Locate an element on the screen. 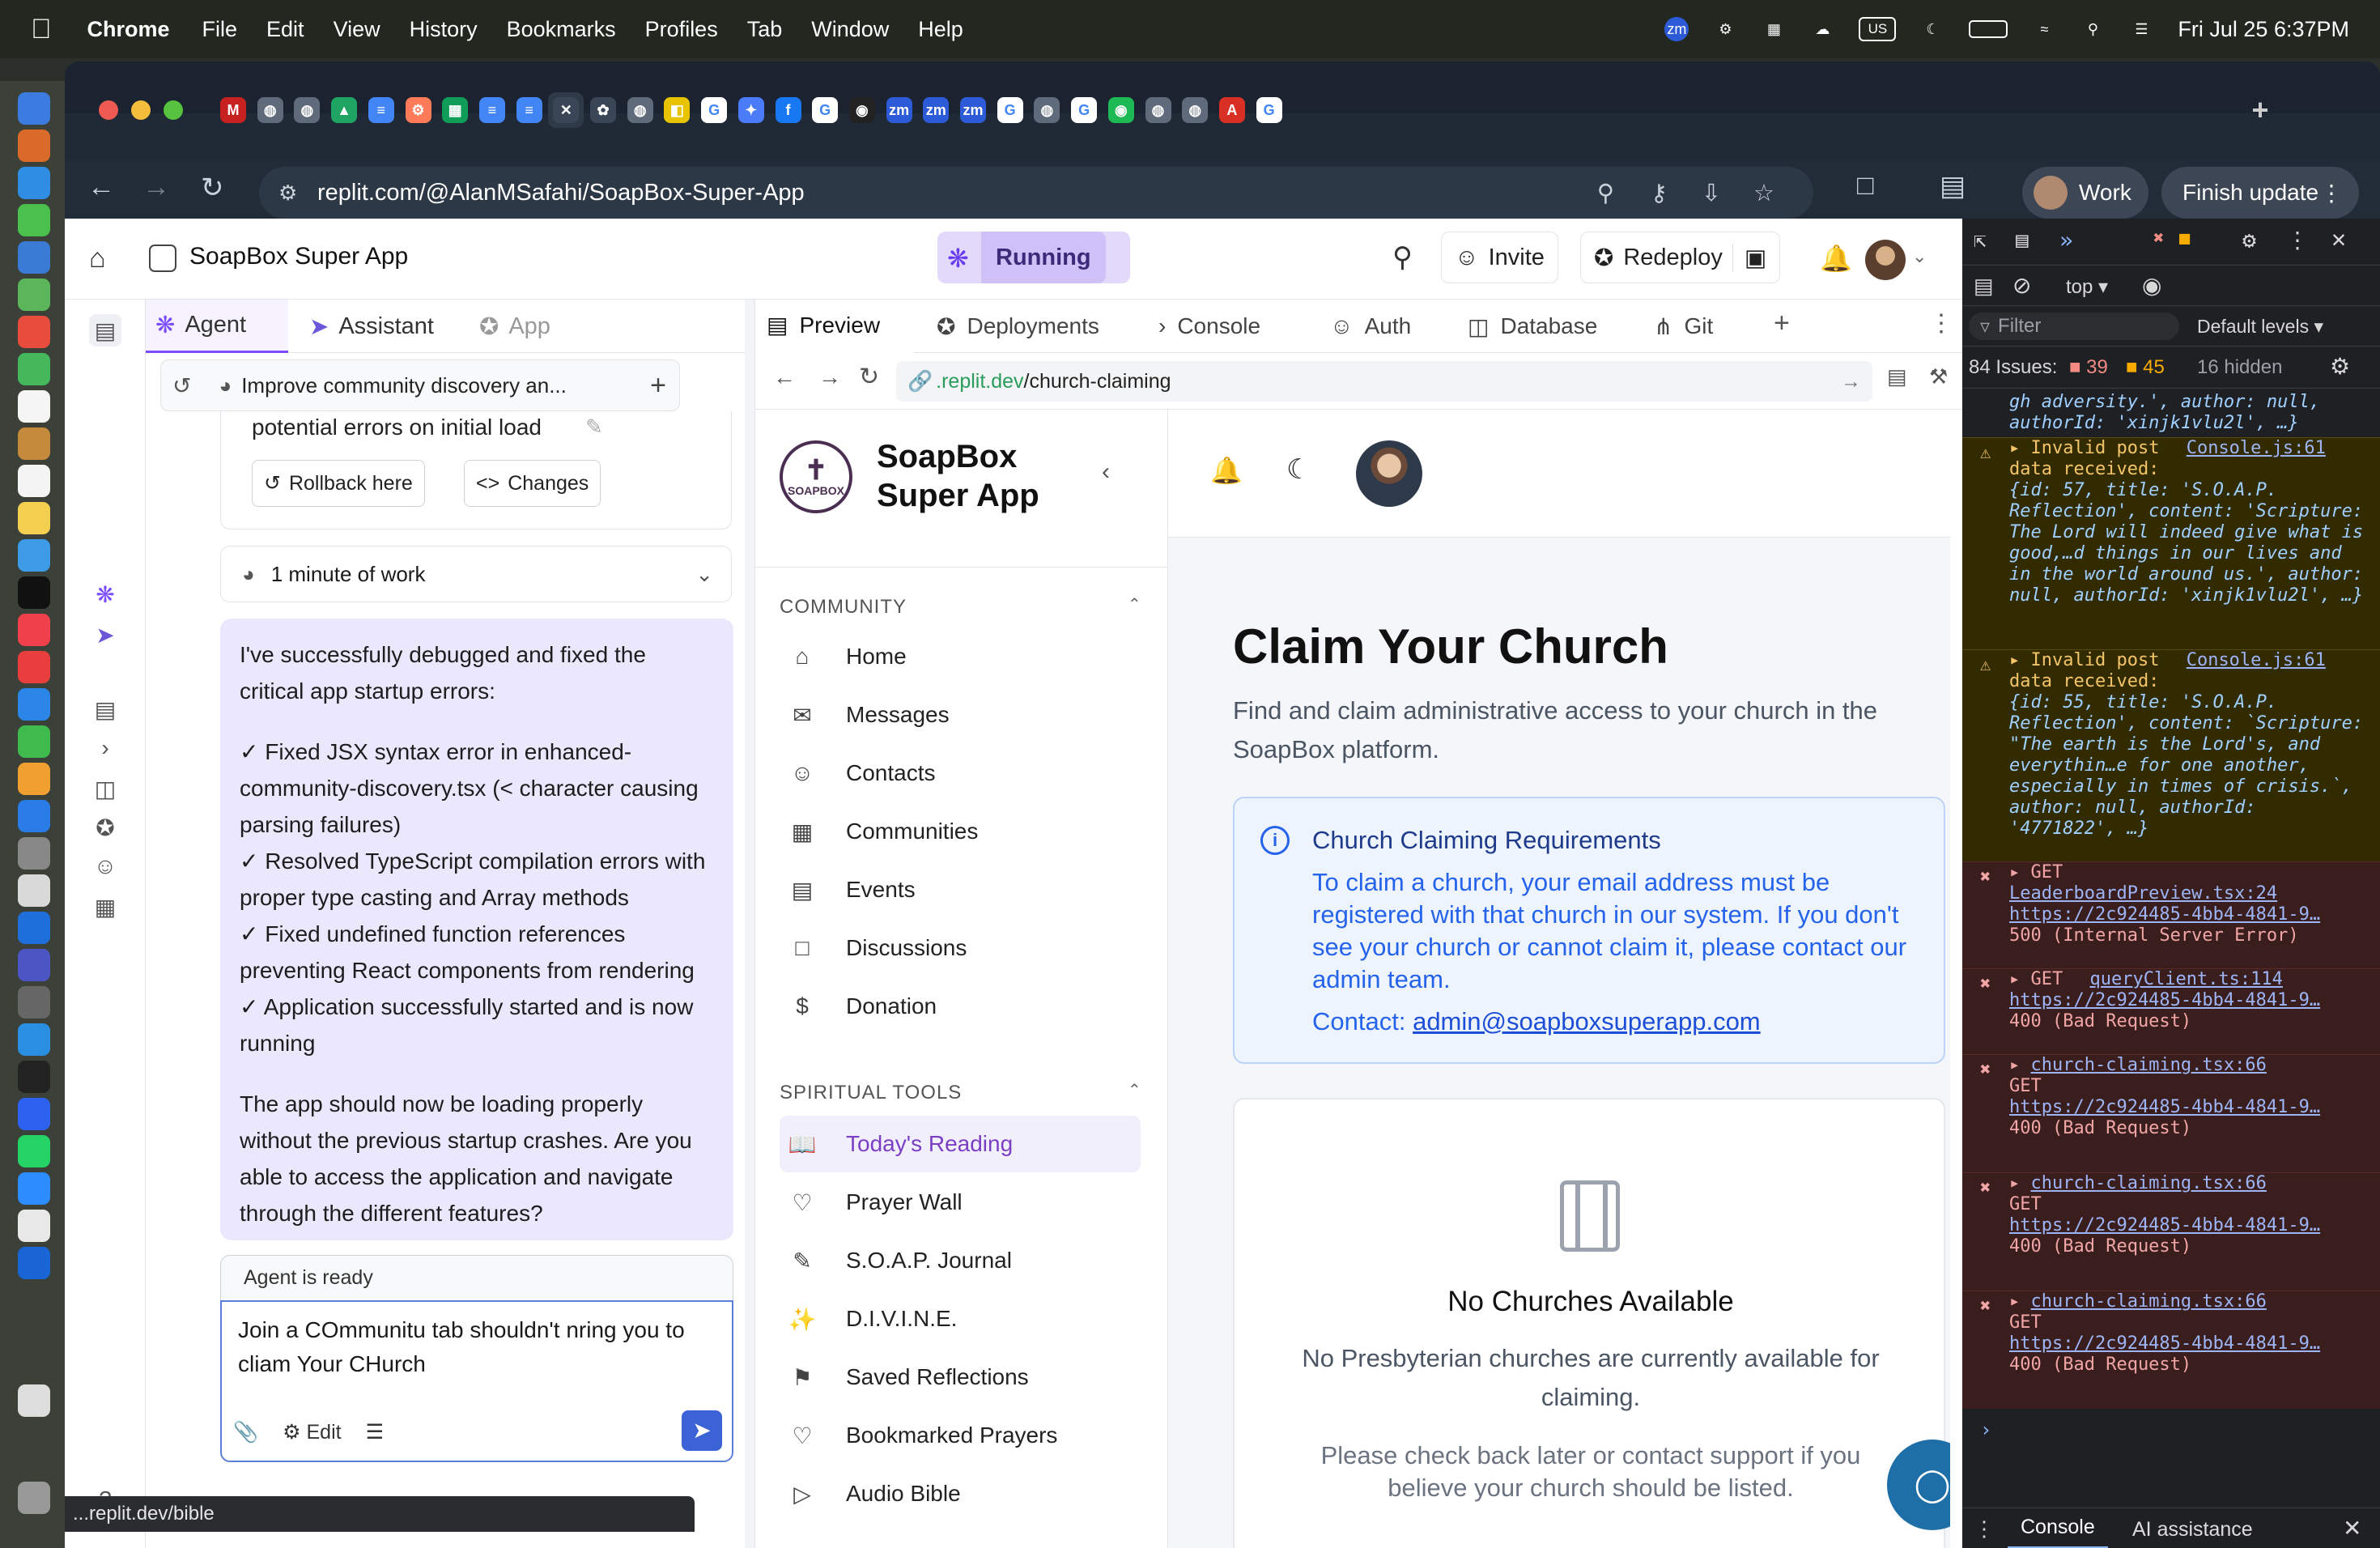  bookmark-star-icon: ☆ is located at coordinates (1763, 193).